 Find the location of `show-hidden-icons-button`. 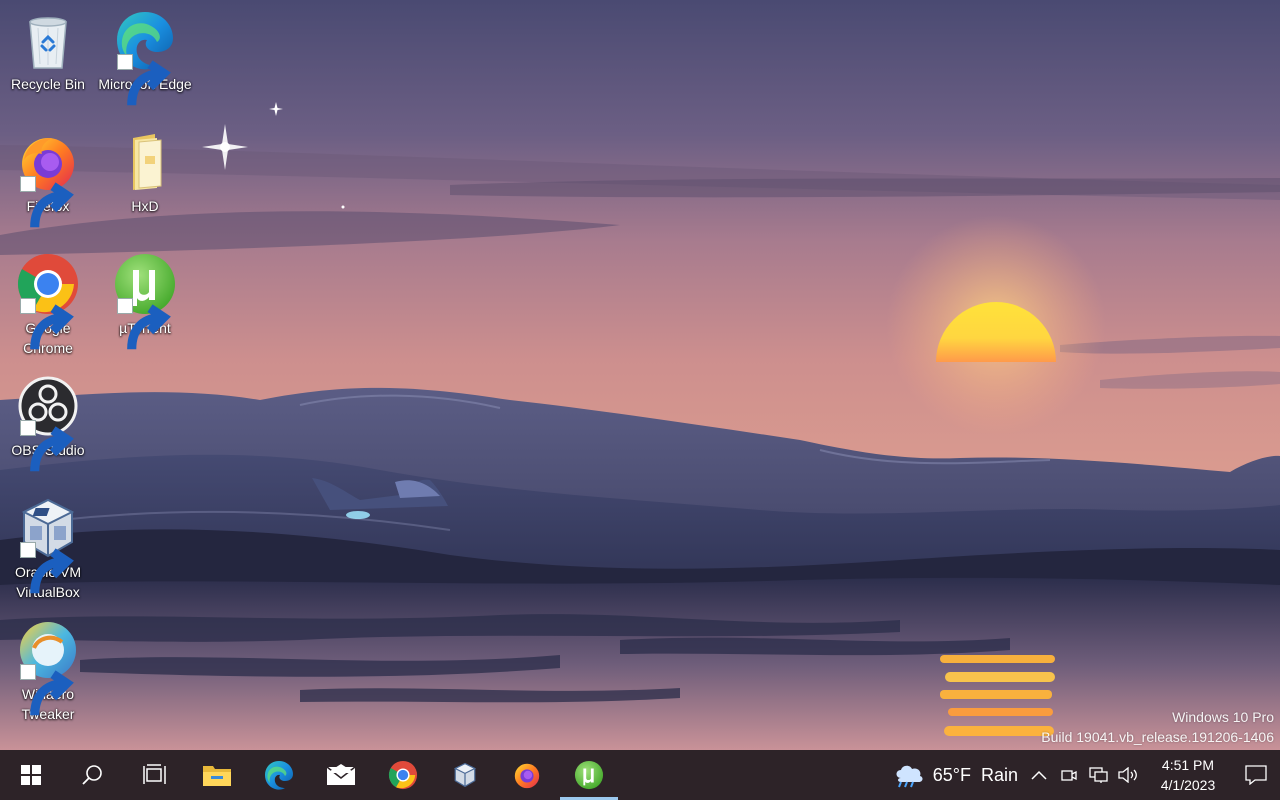

show-hidden-icons-button is located at coordinates (1039, 775).